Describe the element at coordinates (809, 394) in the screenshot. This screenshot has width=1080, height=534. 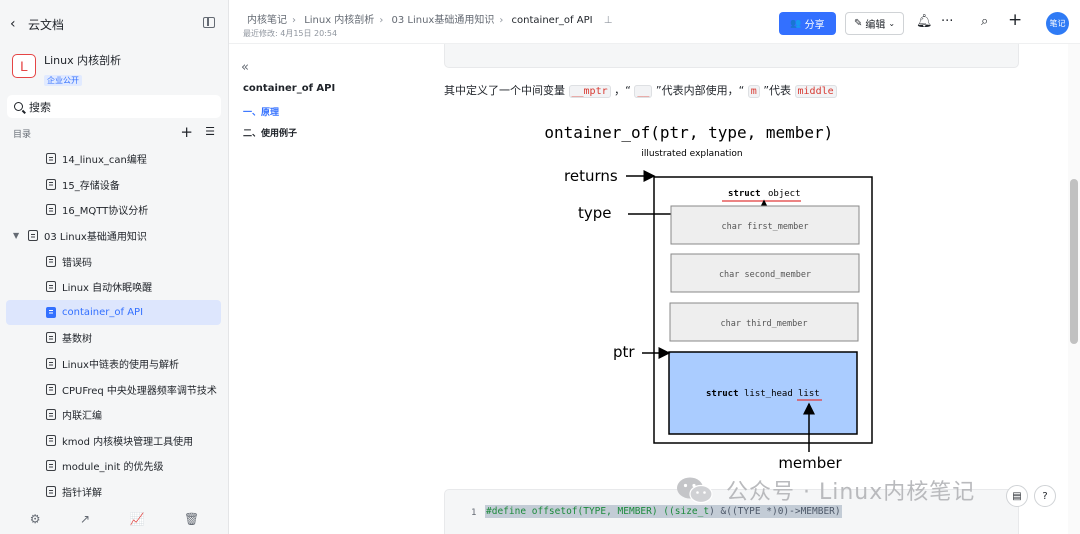
I see `list-name: list` at that location.